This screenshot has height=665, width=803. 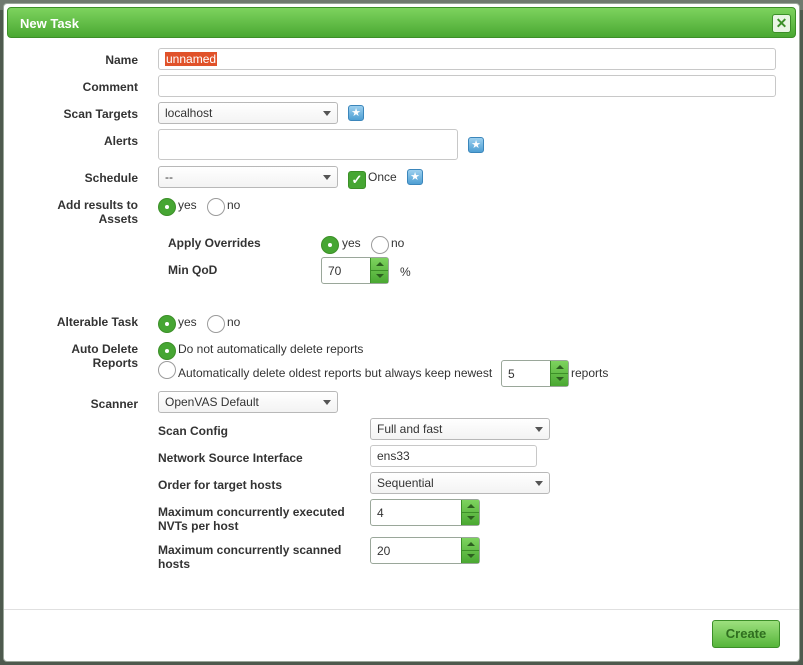 What do you see at coordinates (187, 205) in the screenshot?
I see `add-results-yes-label: yes` at bounding box center [187, 205].